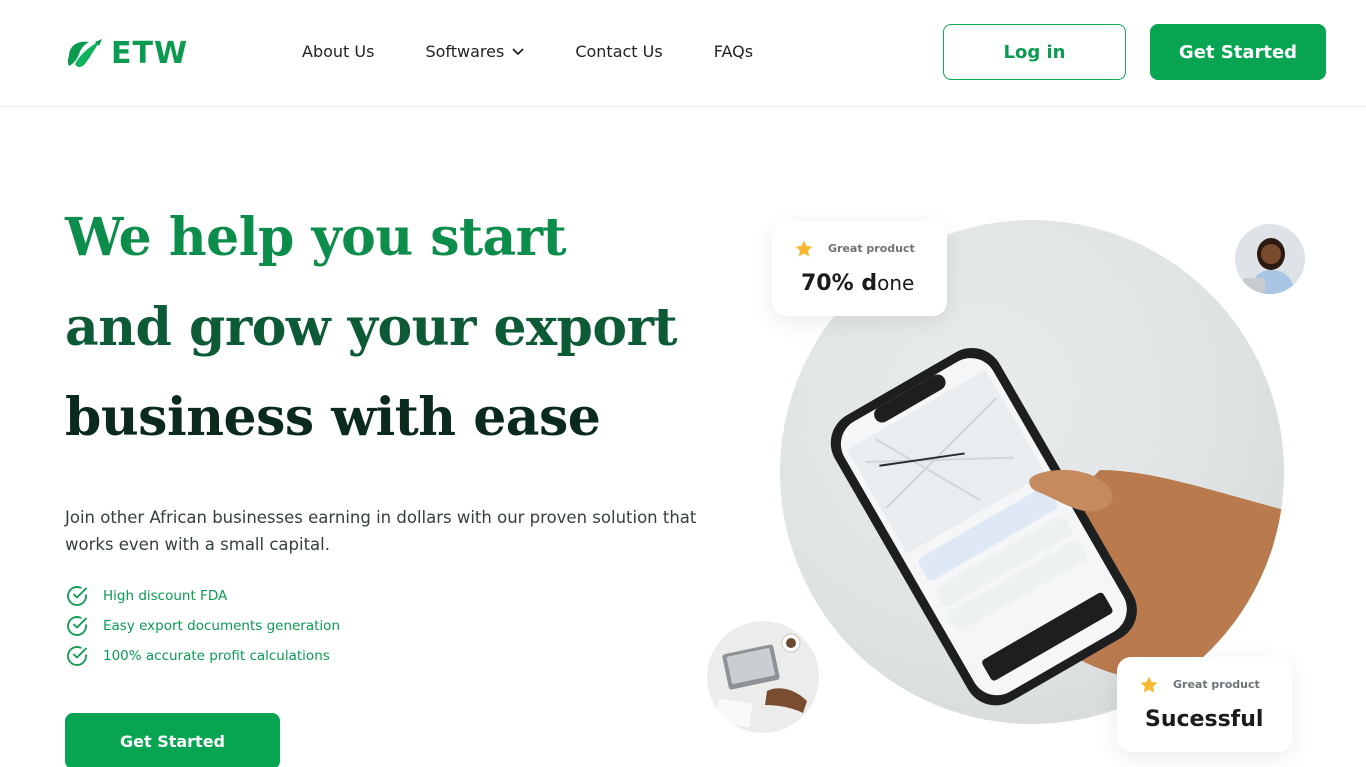 The width and height of the screenshot is (1366, 767). I want to click on card-value: Sucessful, so click(1204, 719).